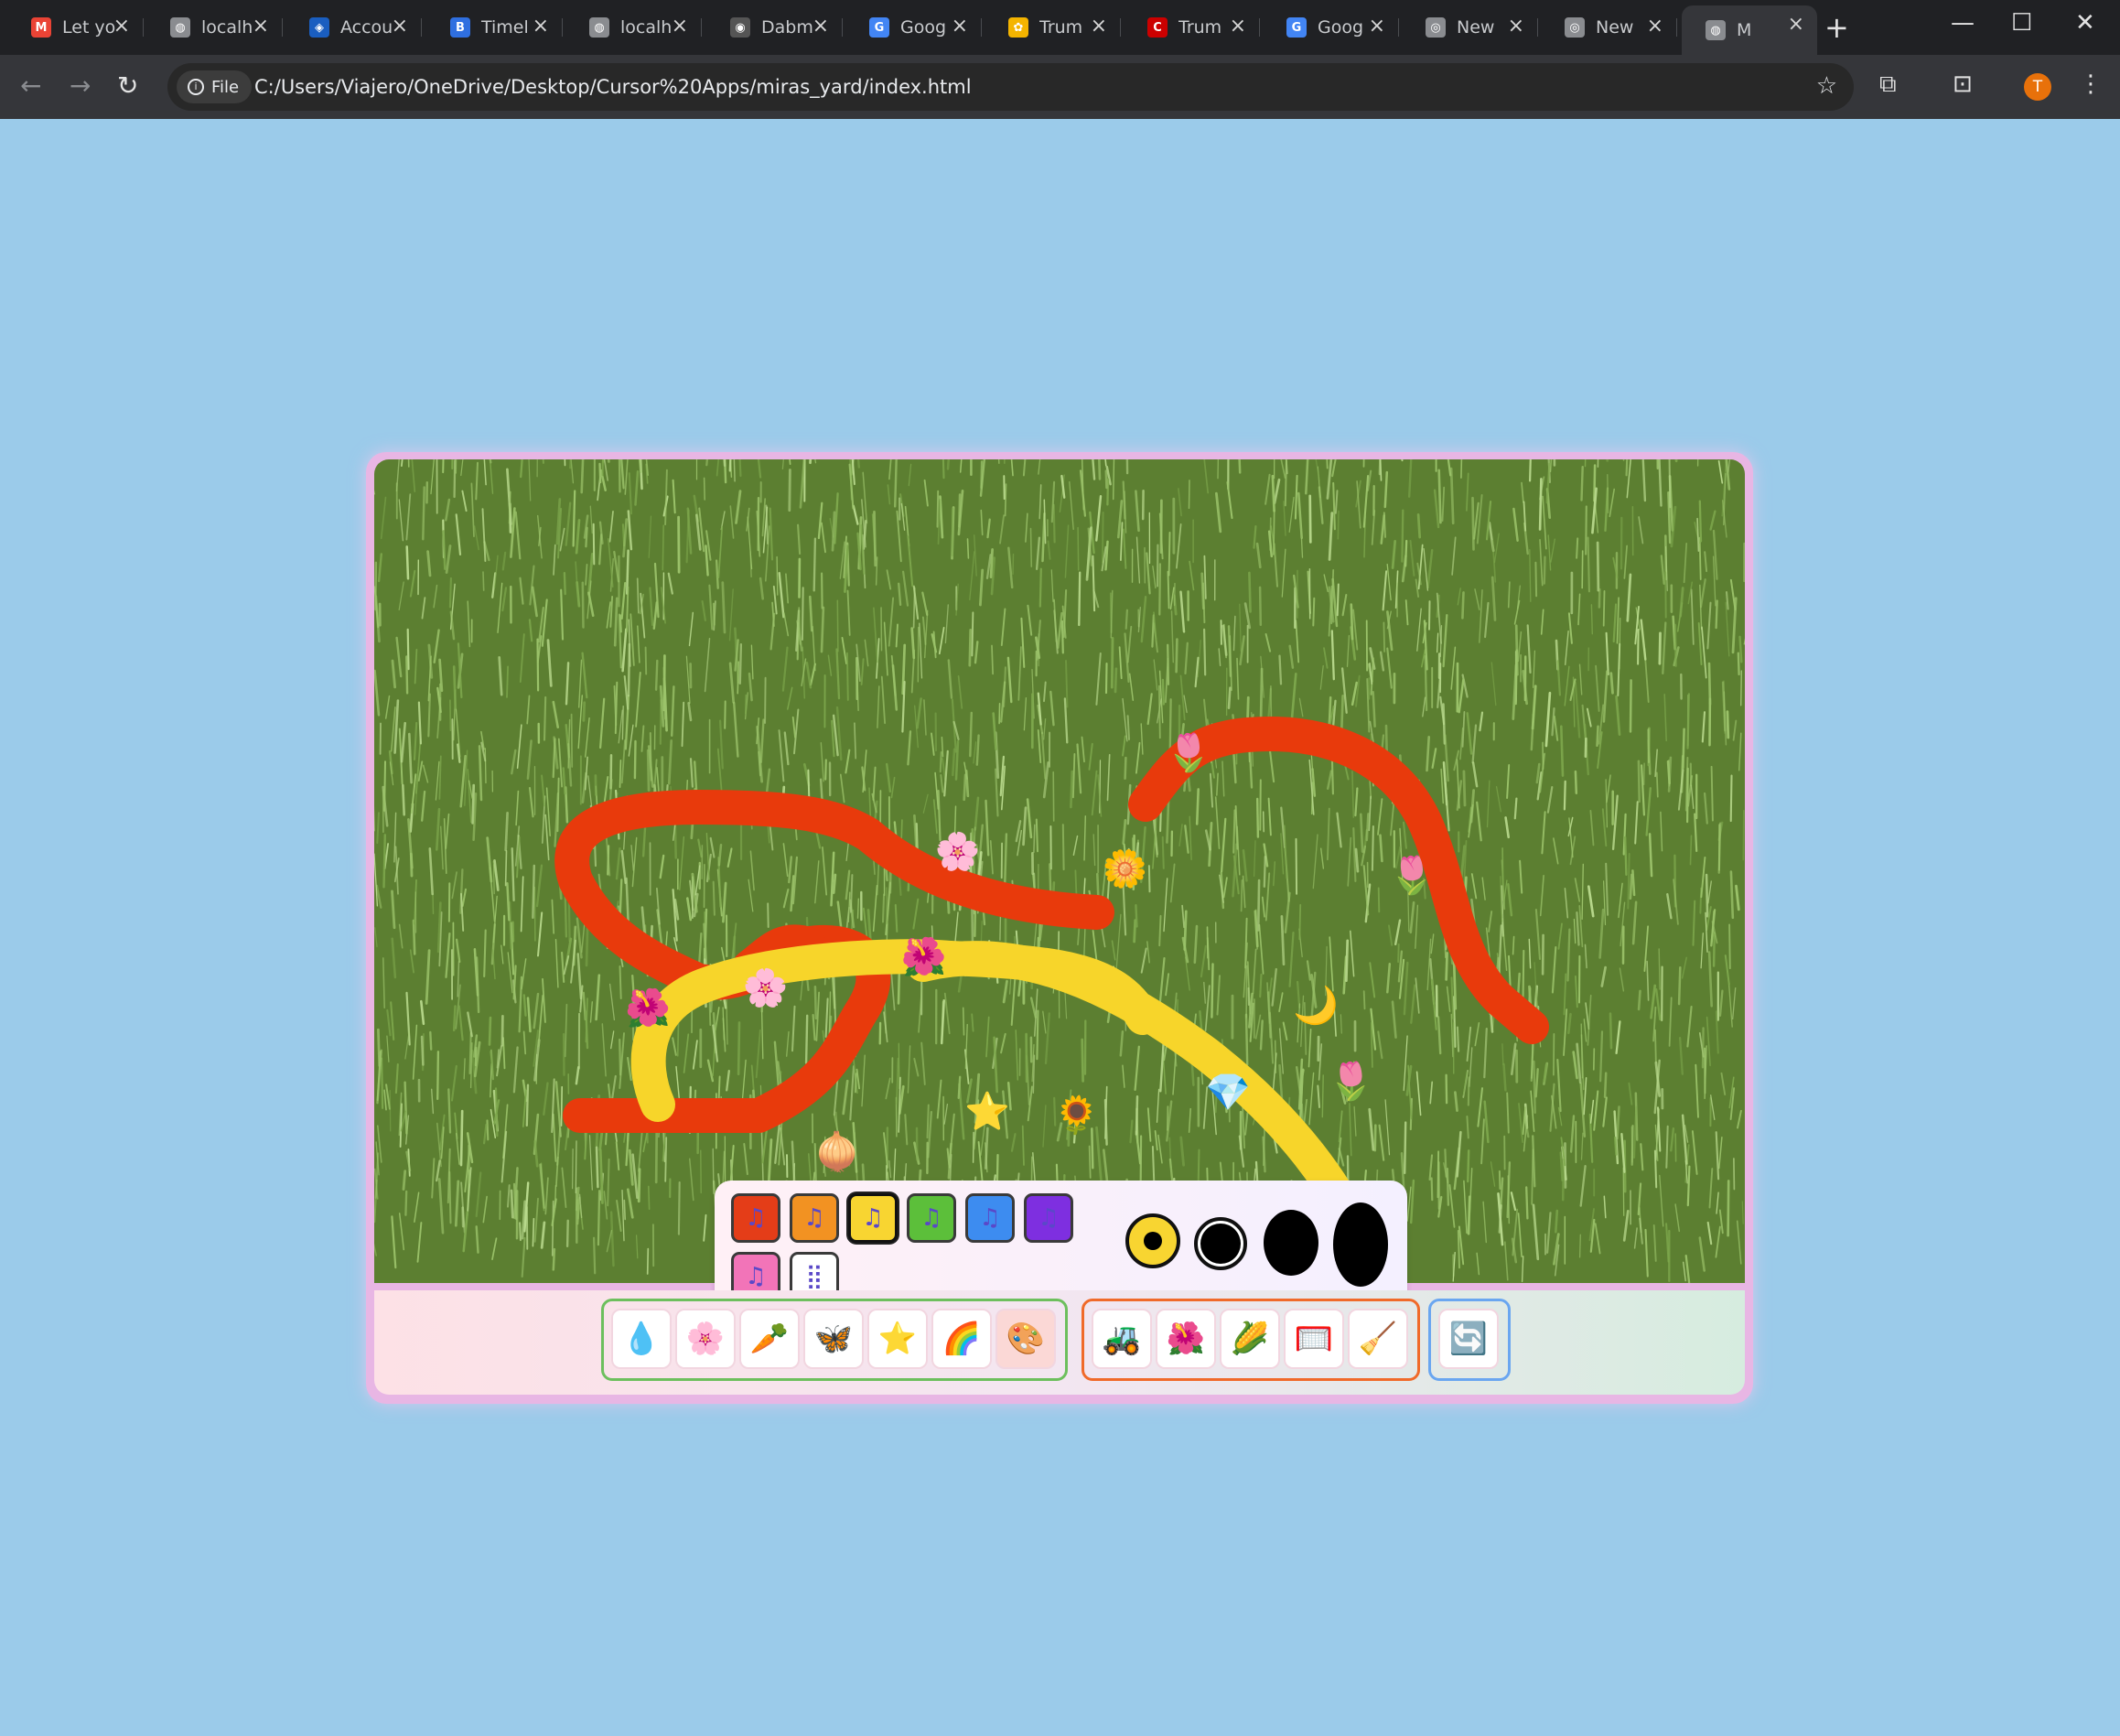  What do you see at coordinates (755, 1218) in the screenshot?
I see `color-swatch-red: ♫` at bounding box center [755, 1218].